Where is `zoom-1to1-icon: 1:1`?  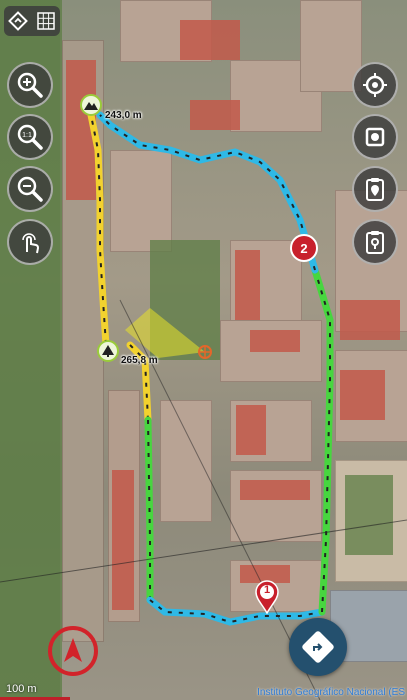
zoom-1to1-icon: 1:1 is located at coordinates (30, 137).